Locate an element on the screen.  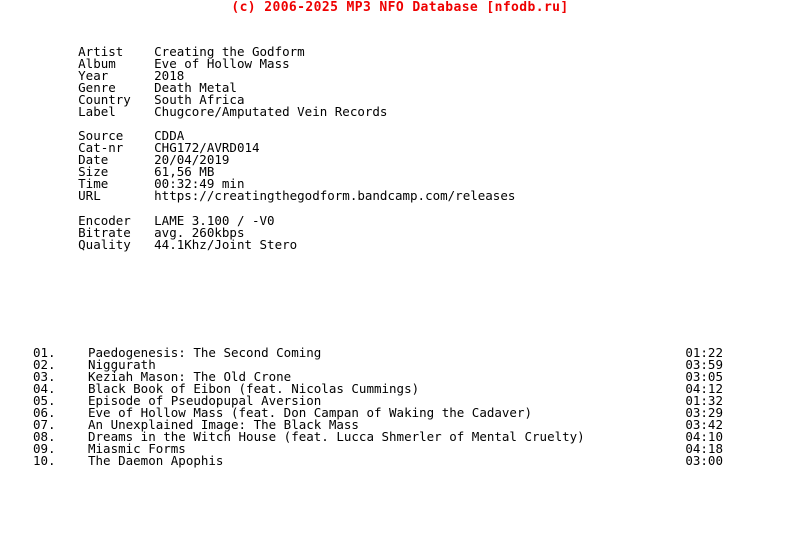
quality-value: 44.1Khz/Joint Stero is located at coordinates (226, 244).